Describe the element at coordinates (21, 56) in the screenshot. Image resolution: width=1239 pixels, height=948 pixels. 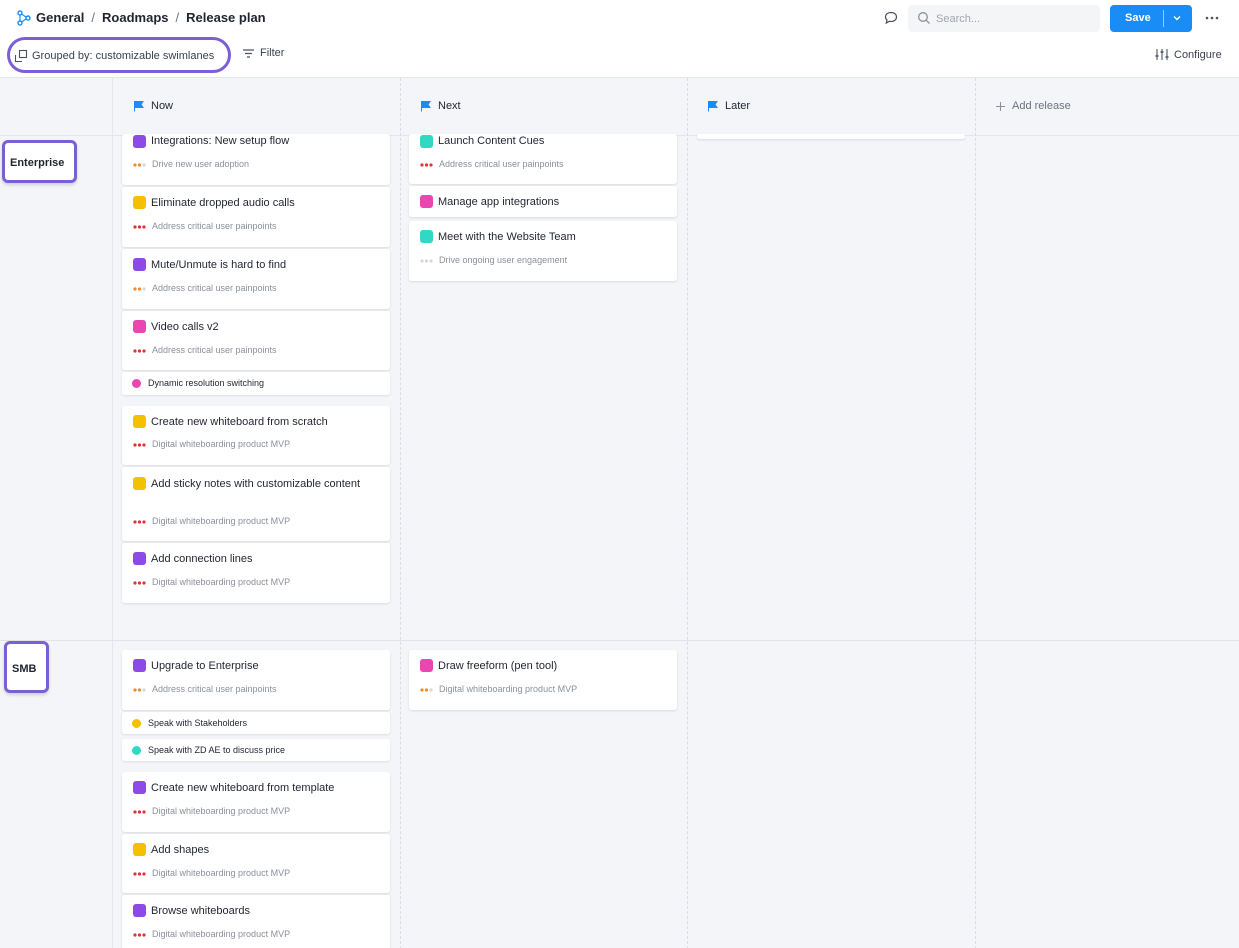
I see `group-icon` at that location.